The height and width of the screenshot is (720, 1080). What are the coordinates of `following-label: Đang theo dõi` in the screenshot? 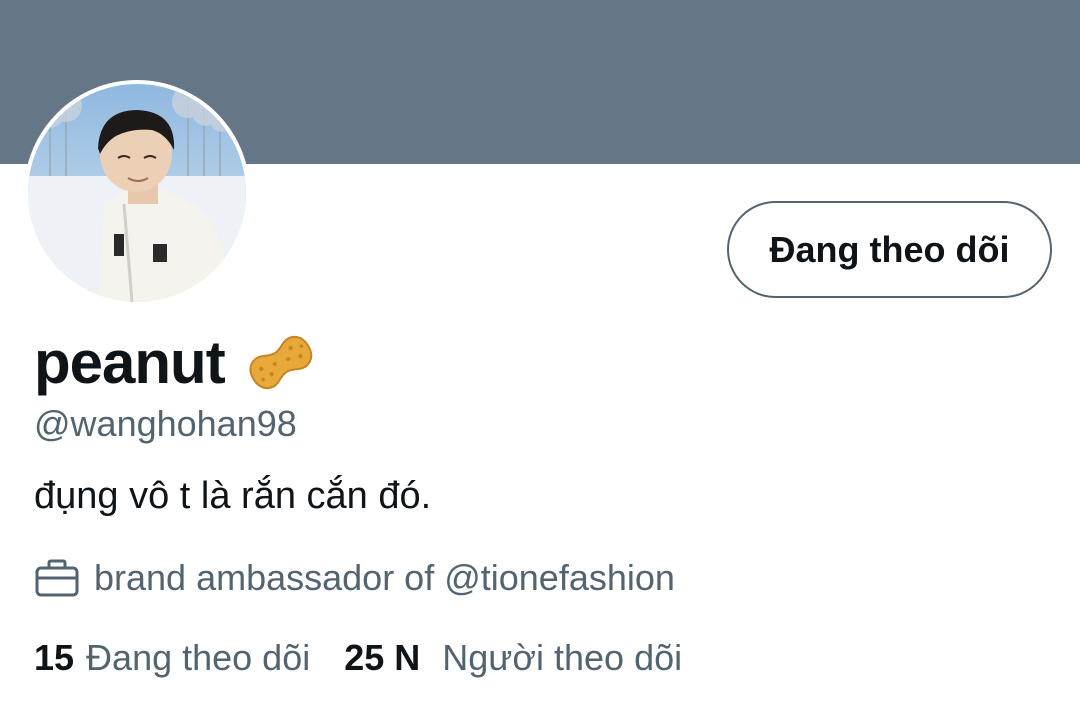 It's located at (198, 657).